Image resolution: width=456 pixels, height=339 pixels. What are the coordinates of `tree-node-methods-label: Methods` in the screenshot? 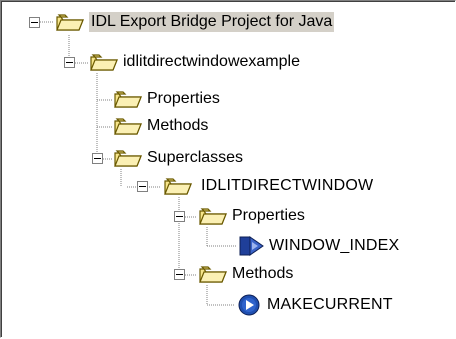 It's located at (177, 126).